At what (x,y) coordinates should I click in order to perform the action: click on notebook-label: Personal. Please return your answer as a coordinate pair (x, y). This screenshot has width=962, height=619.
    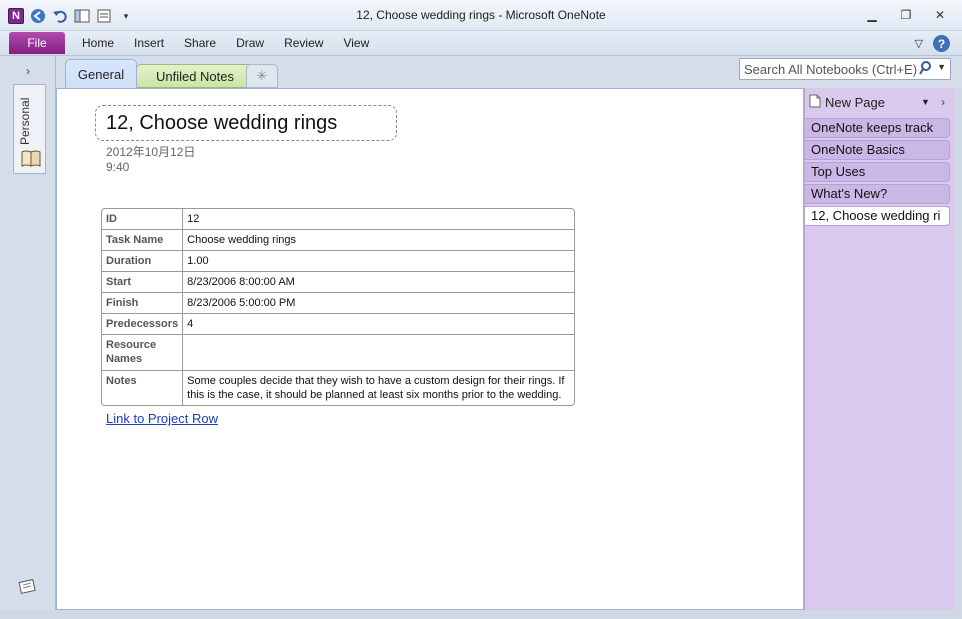
    Looking at the image, I should click on (25, 121).